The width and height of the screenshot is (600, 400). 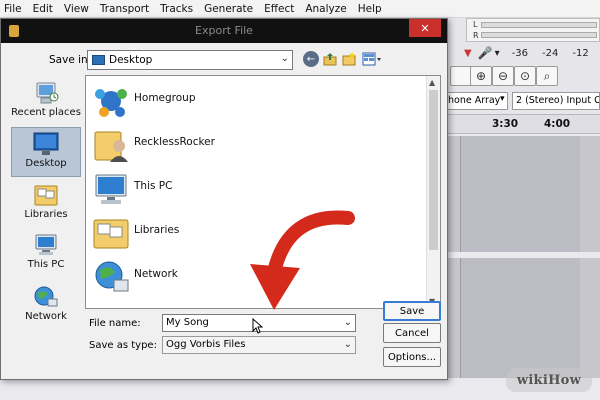 I want to click on microphone-icon: 🎤, so click(x=485, y=53).